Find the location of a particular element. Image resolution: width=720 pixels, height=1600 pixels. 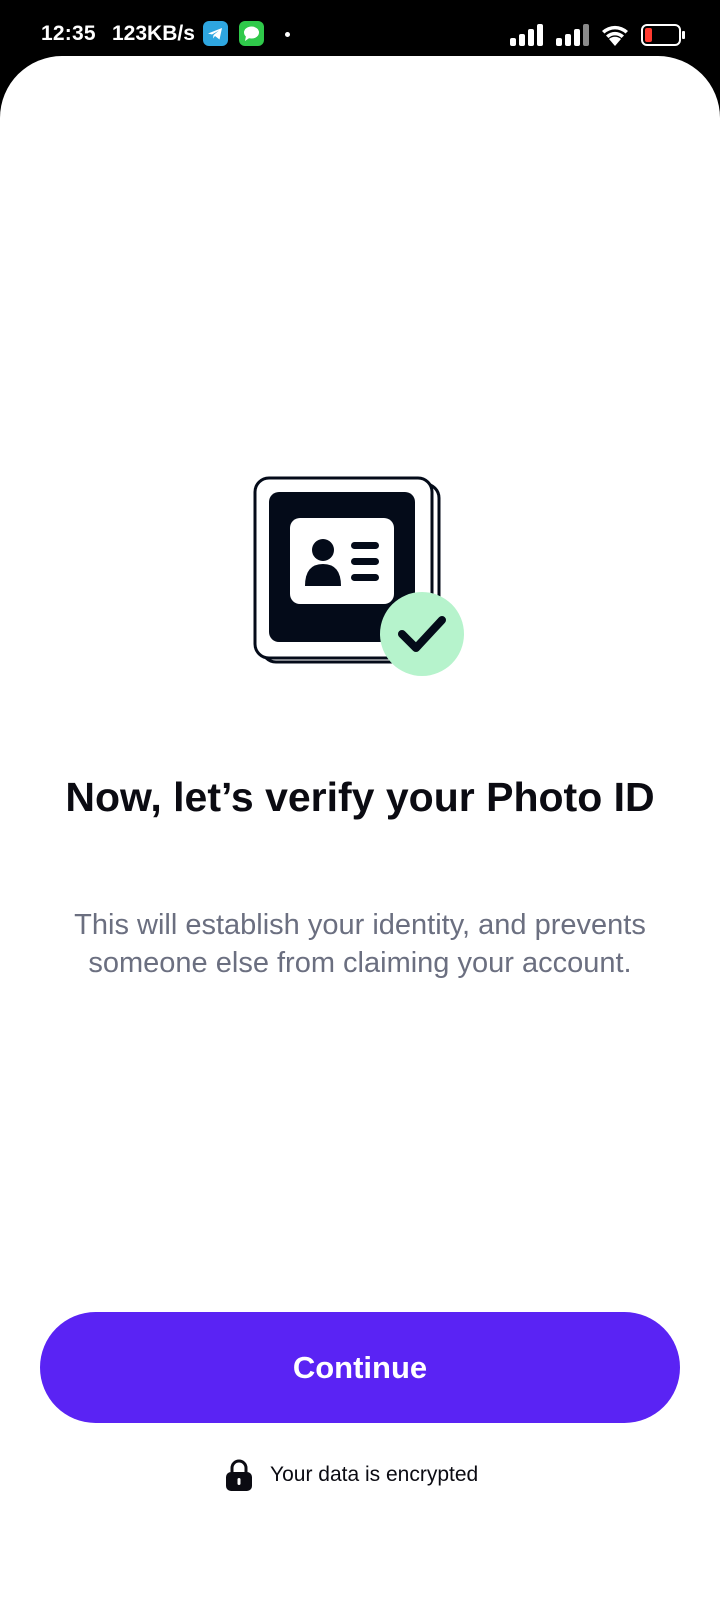

encryption-label: Your data is encrypted is located at coordinates (374, 1474).